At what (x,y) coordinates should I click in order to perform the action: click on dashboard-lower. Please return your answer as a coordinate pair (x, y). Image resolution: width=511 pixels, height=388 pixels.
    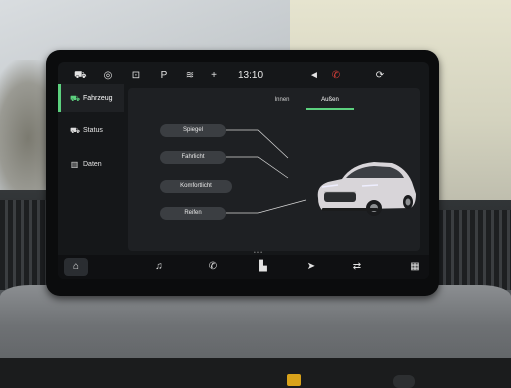
    Looking at the image, I should click on (255, 373).